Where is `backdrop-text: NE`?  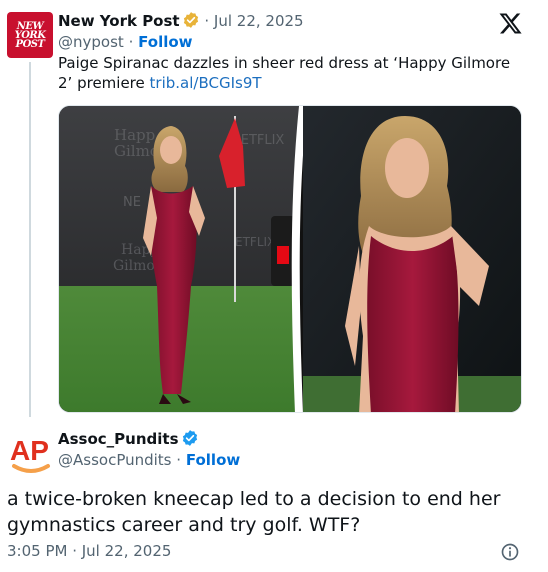 backdrop-text: NE is located at coordinates (132, 202).